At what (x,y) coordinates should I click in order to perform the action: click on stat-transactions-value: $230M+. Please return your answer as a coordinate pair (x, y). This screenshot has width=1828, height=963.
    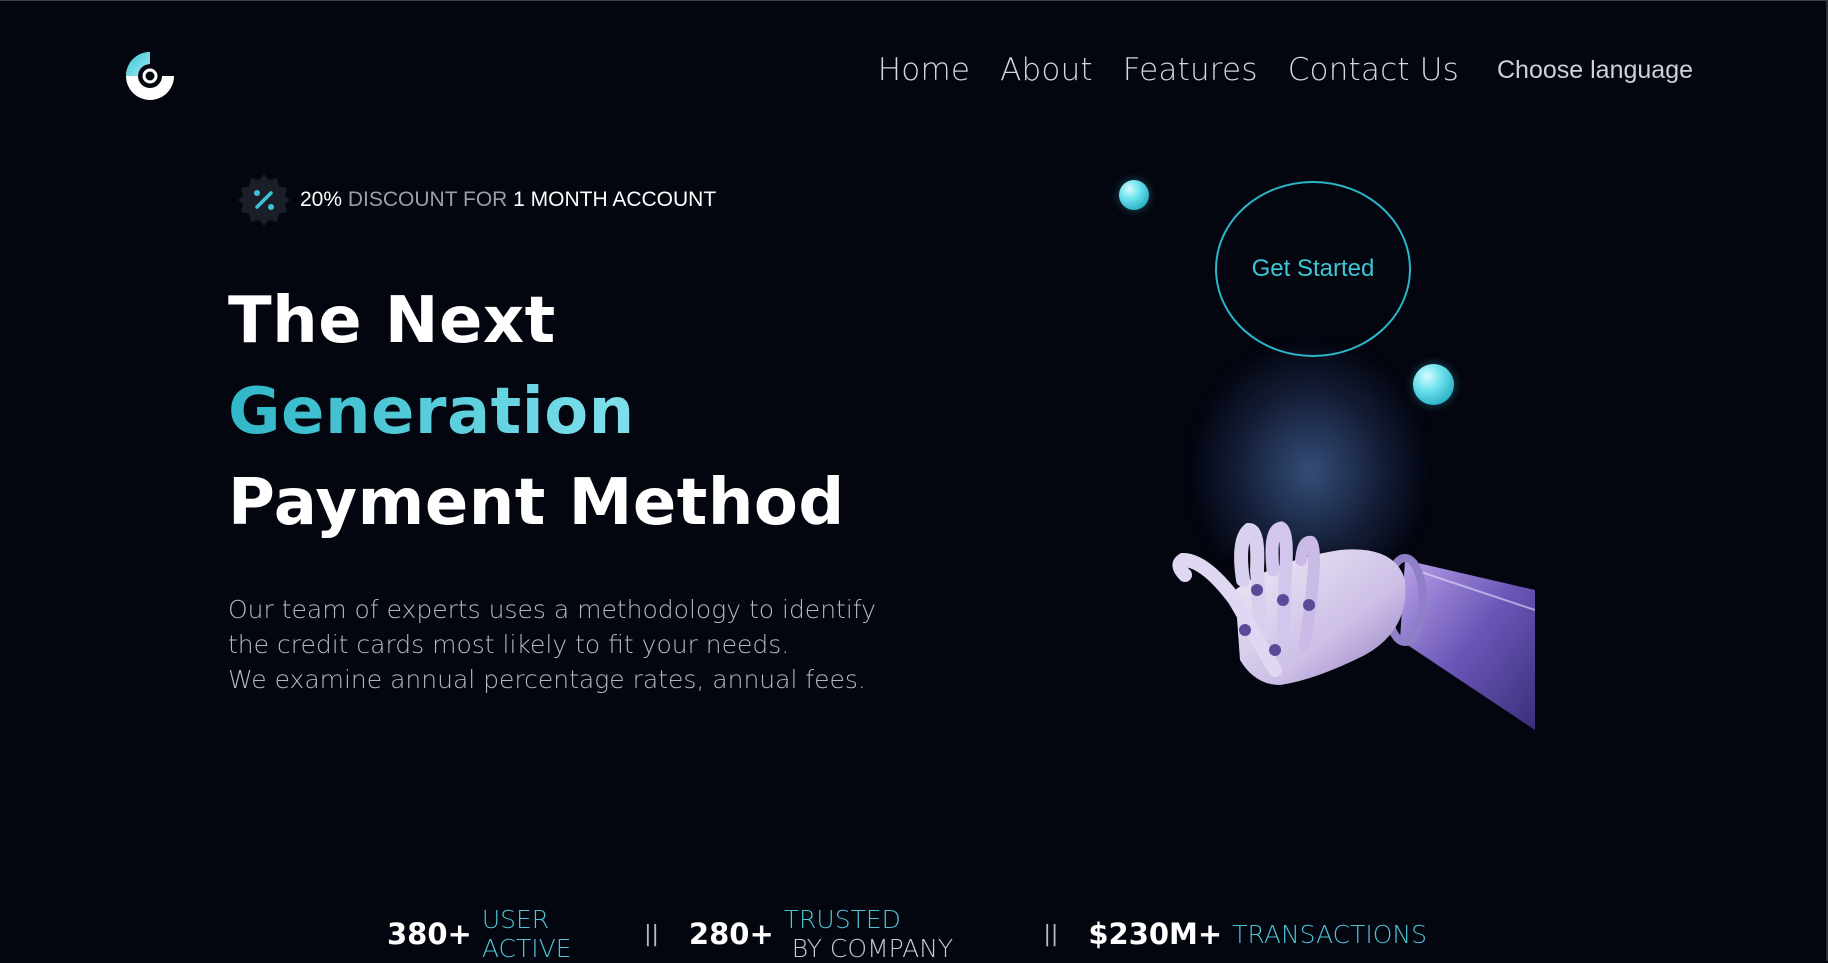
    Looking at the image, I should click on (1155, 934).